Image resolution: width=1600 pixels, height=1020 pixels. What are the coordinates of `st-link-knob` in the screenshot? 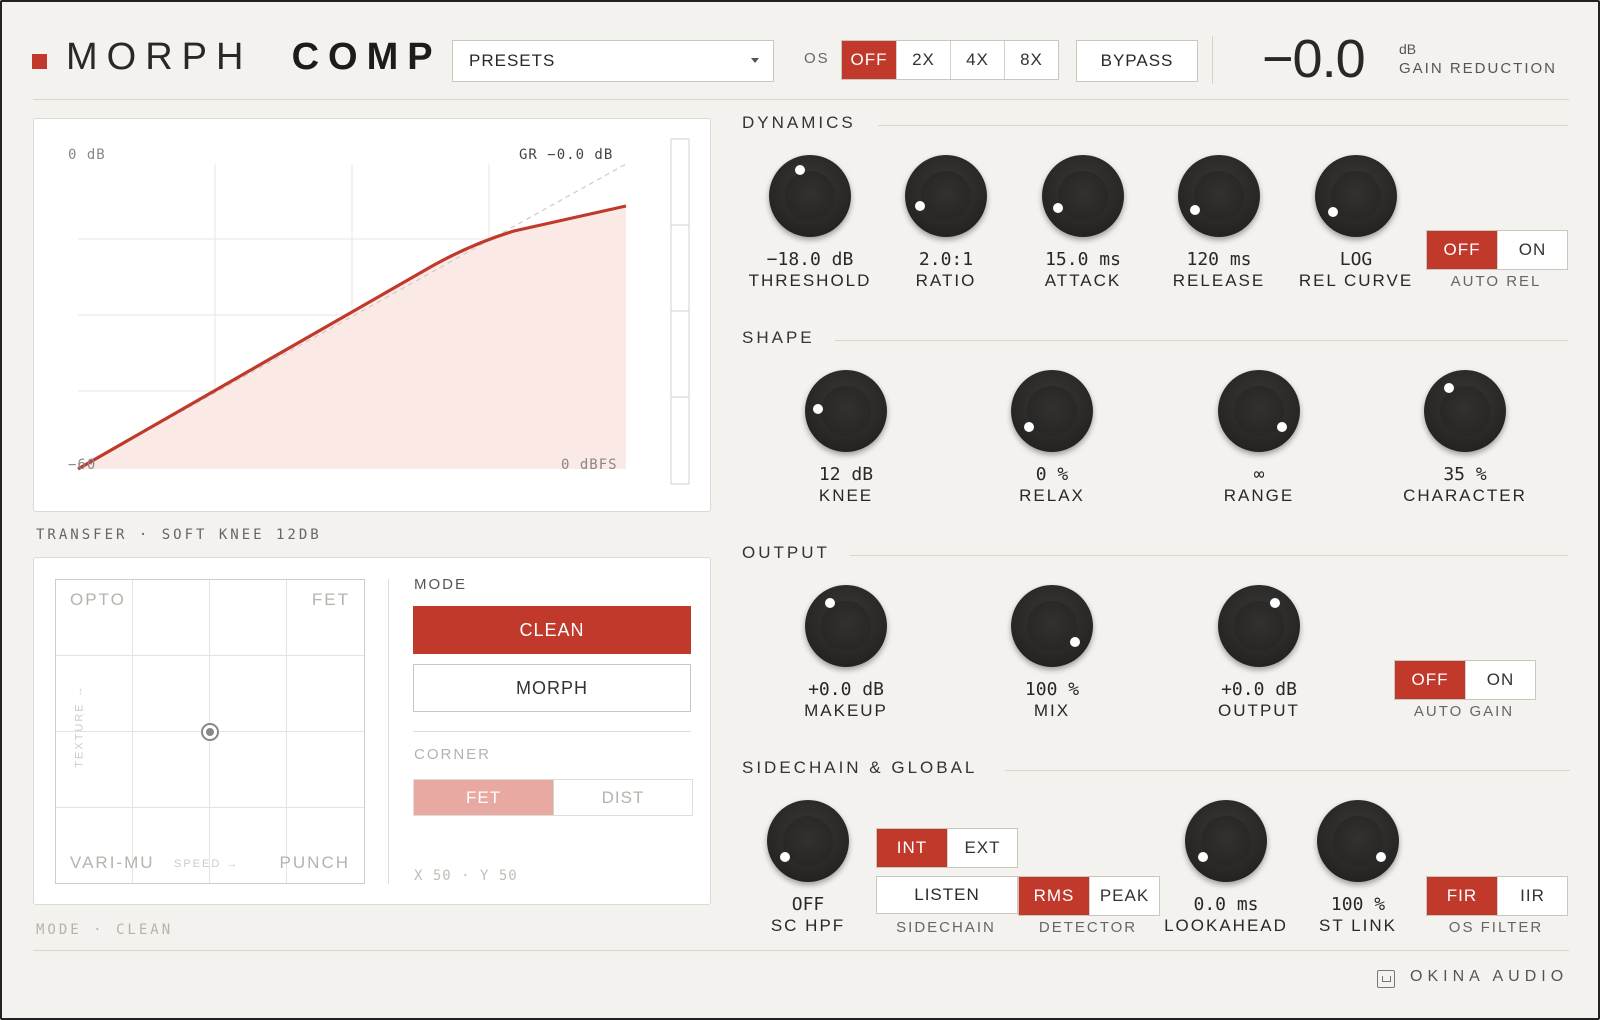 It's located at (1358, 841).